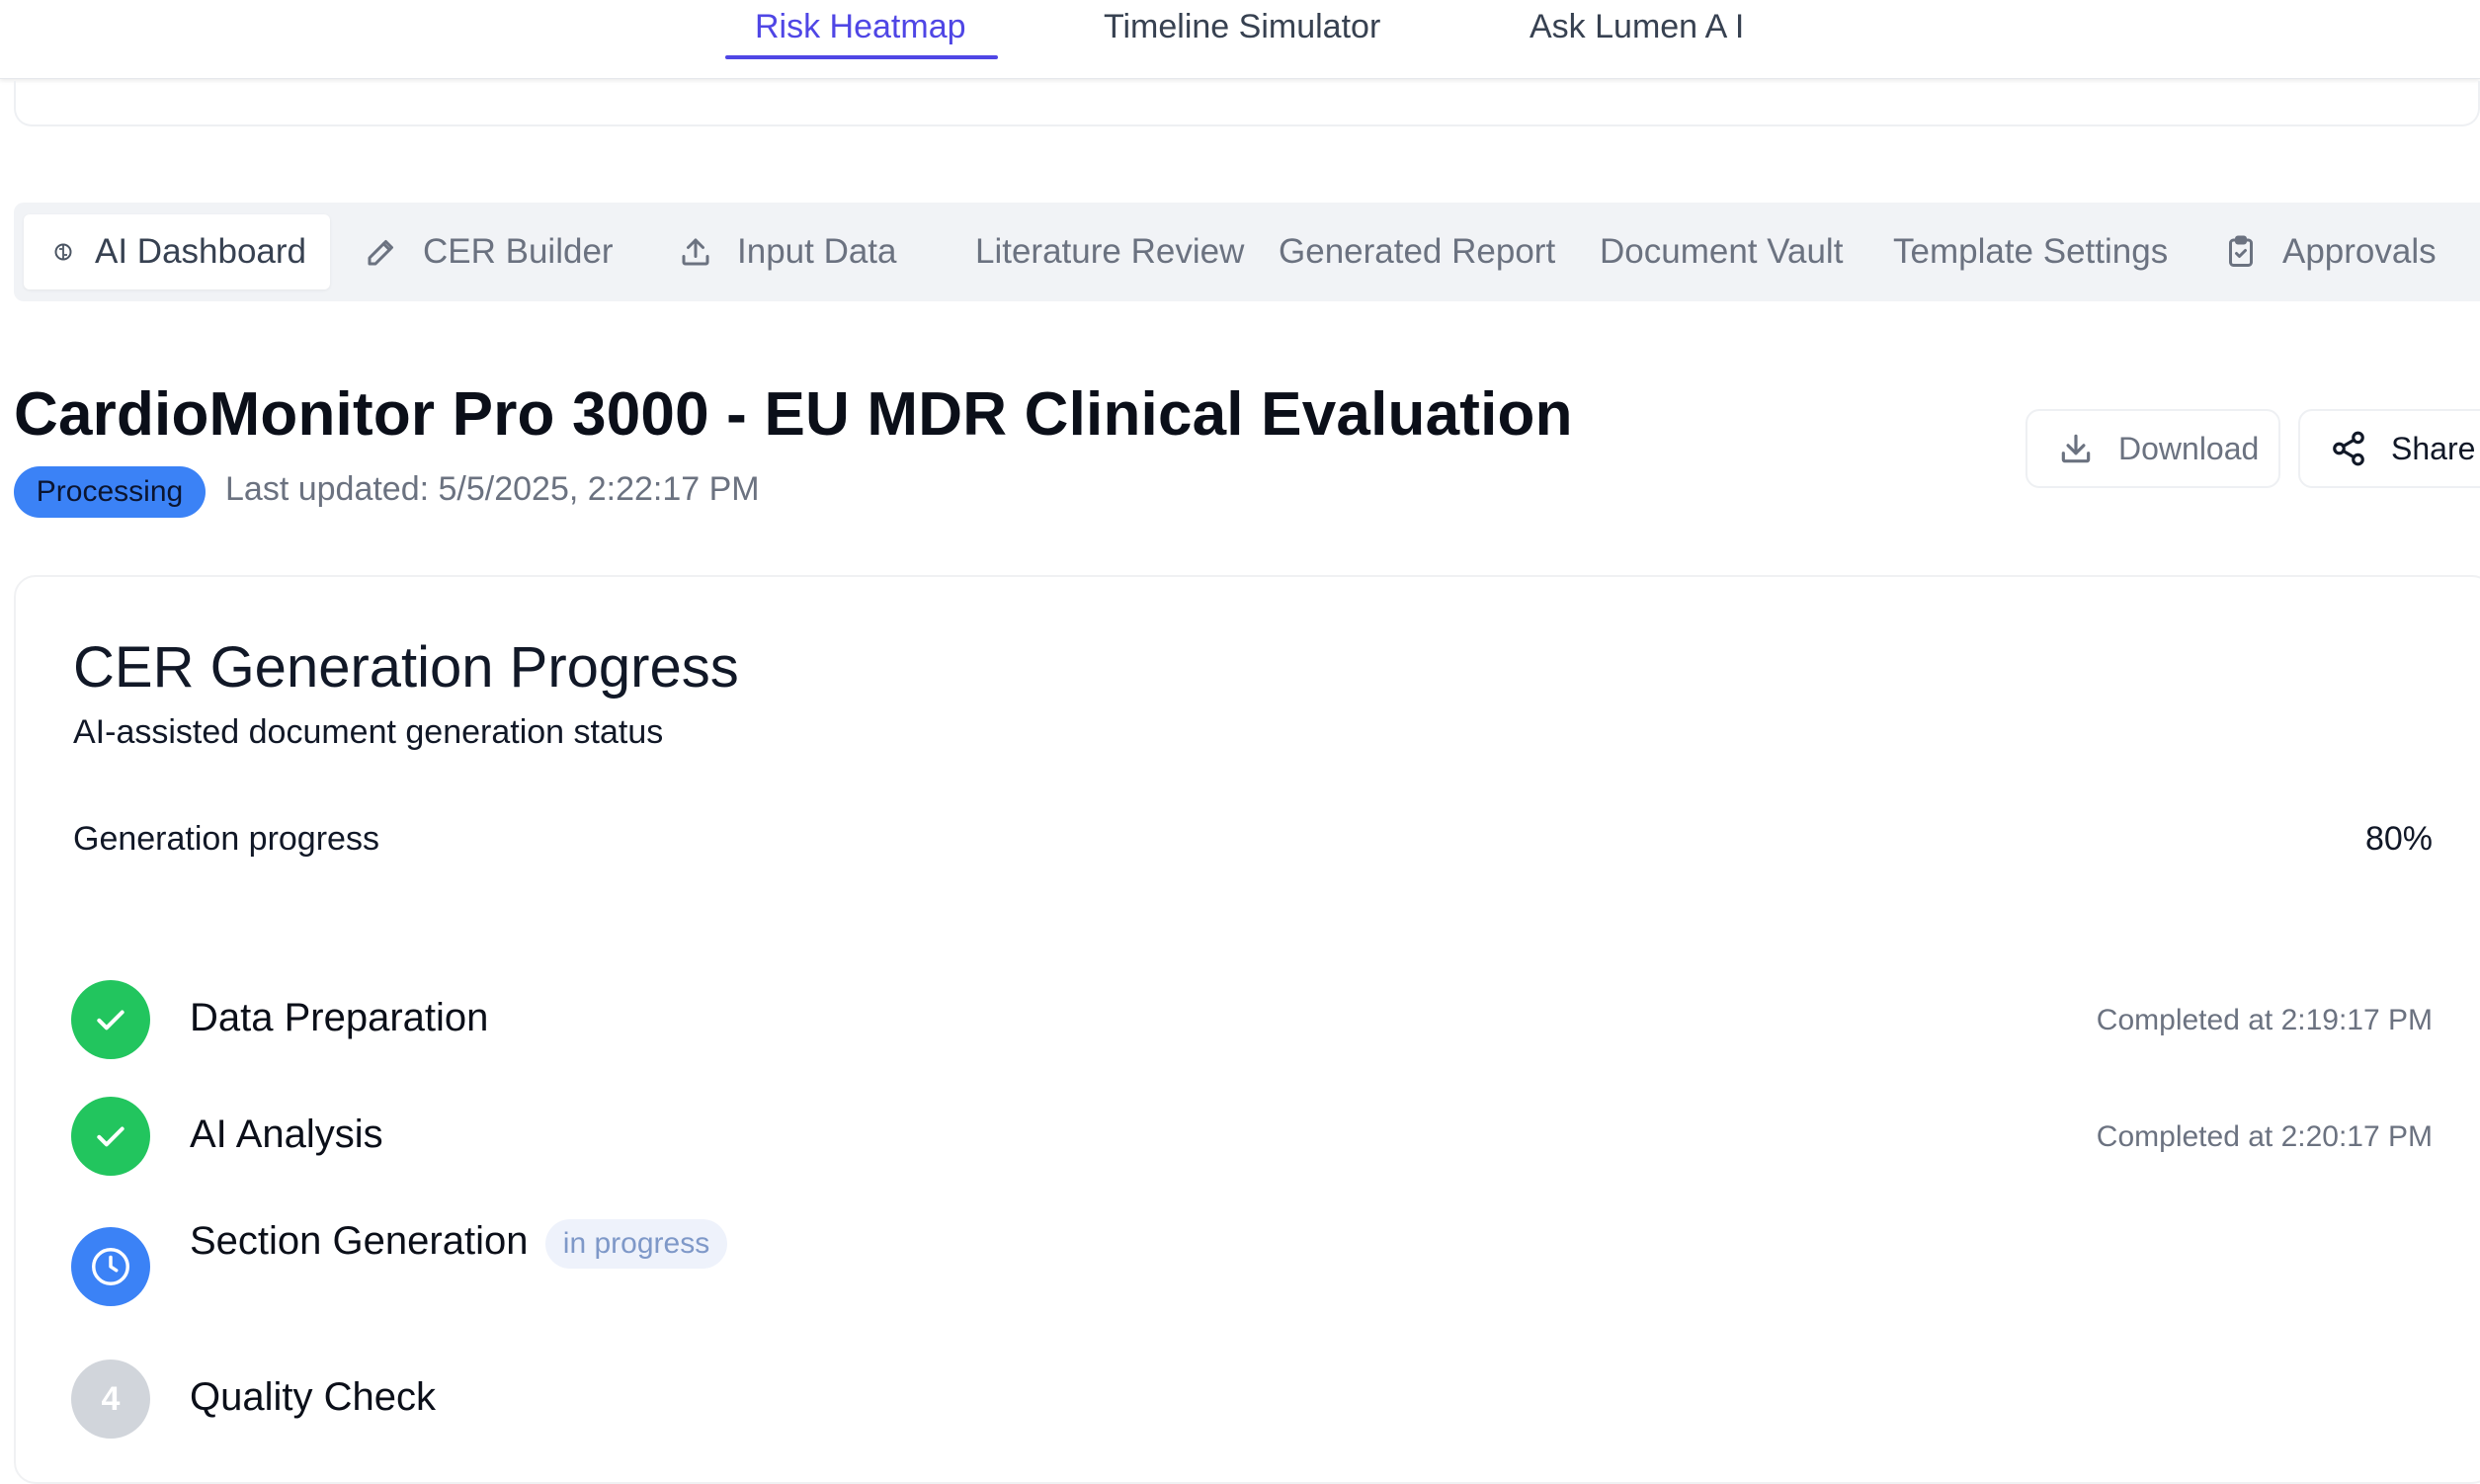 Image resolution: width=2480 pixels, height=1484 pixels. What do you see at coordinates (1242, 29) in the screenshot?
I see `nav-timeline-simulator: Timeline Simulator` at bounding box center [1242, 29].